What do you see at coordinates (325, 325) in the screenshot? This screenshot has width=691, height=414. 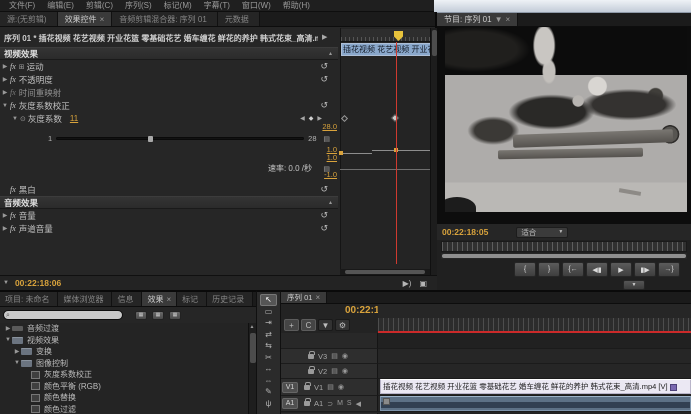 I see `add-marker-button: ▼` at bounding box center [325, 325].